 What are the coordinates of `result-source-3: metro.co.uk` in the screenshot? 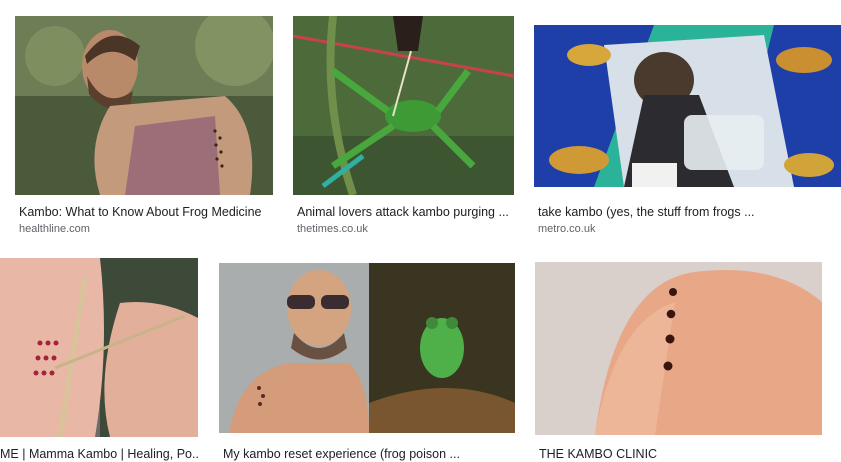 It's located at (566, 229).